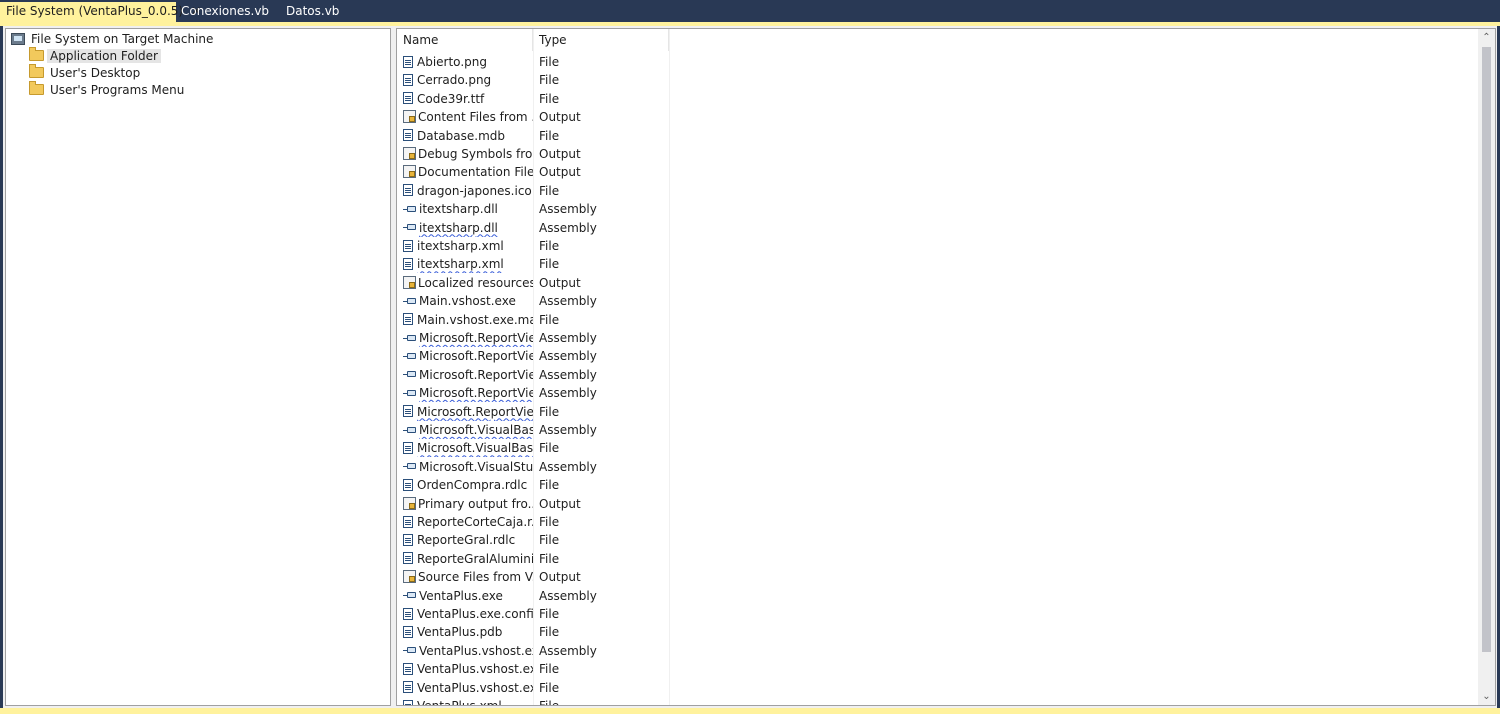 This screenshot has width=1500, height=714. What do you see at coordinates (122, 39) in the screenshot?
I see `tree-root-label: File System on Target Machine` at bounding box center [122, 39].